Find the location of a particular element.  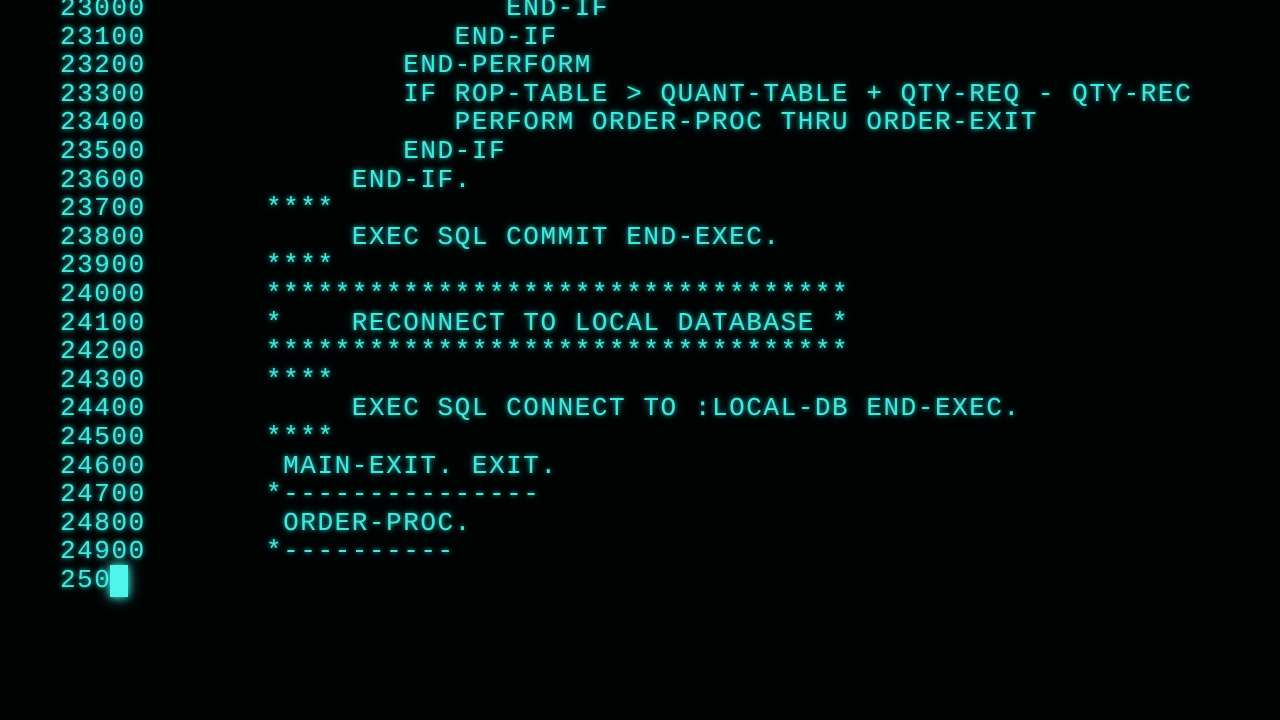

line-number: 23900 is located at coordinates (103, 265).